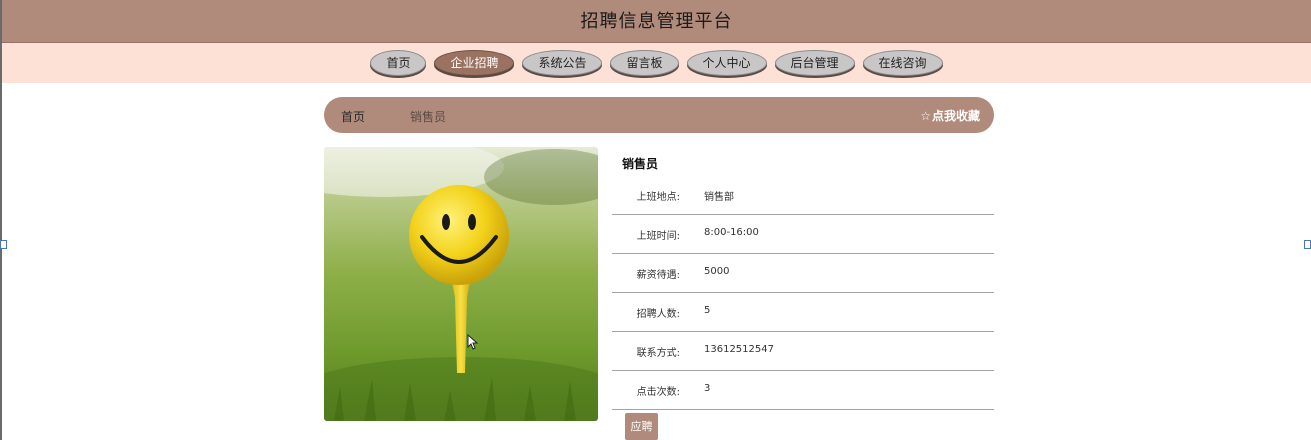  Describe the element at coordinates (658, 314) in the screenshot. I see `field-label: 招聘人数:` at that location.